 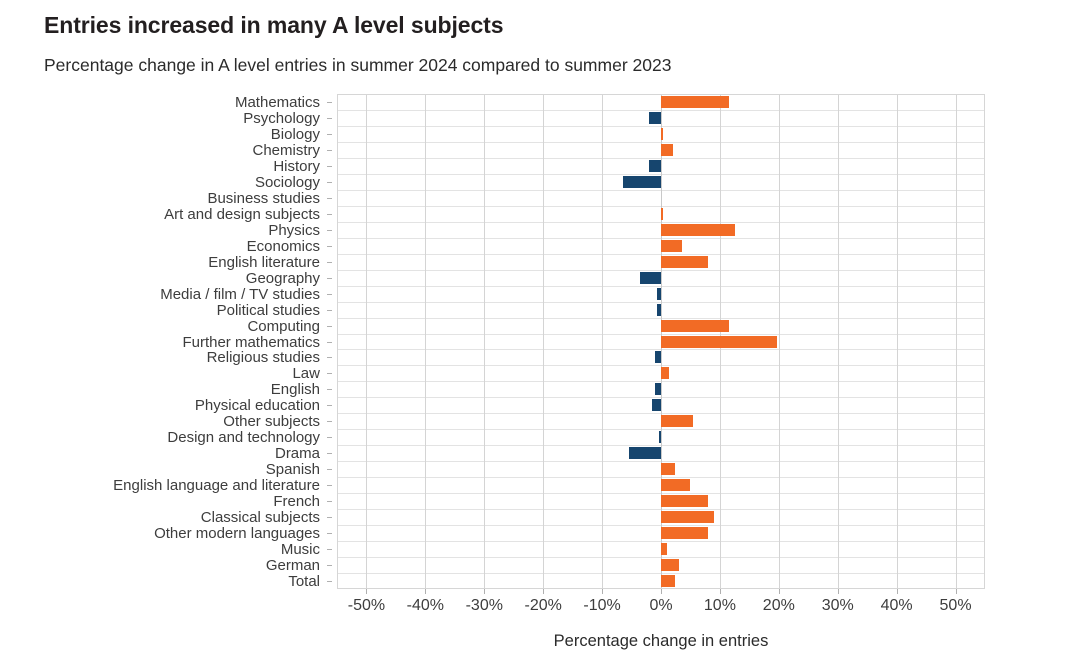 I want to click on y-axis-tick-label: Chemistry, so click(x=286, y=150).